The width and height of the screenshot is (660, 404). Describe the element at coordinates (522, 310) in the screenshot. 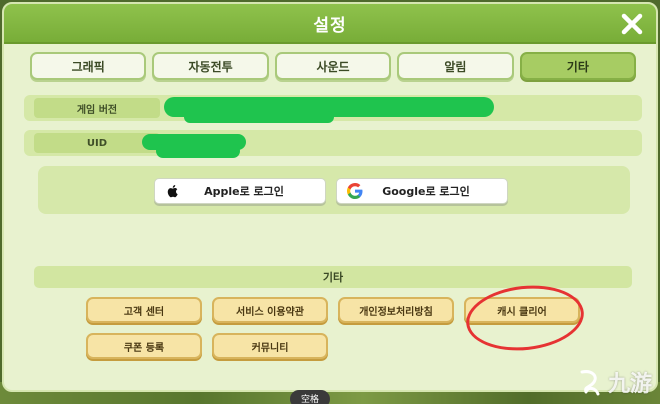

I see `cache-clear-button: 캐시 클리어` at that location.